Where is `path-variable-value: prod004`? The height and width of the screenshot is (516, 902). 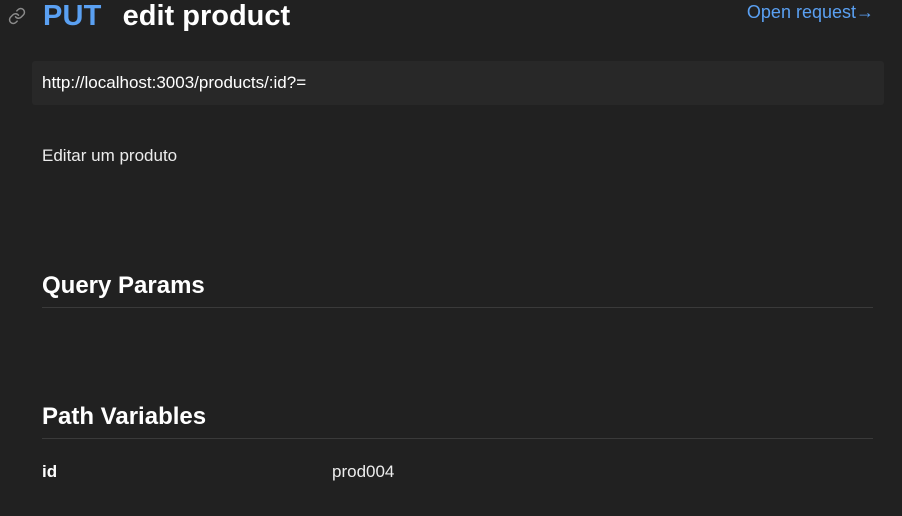 path-variable-value: prod004 is located at coordinates (363, 471).